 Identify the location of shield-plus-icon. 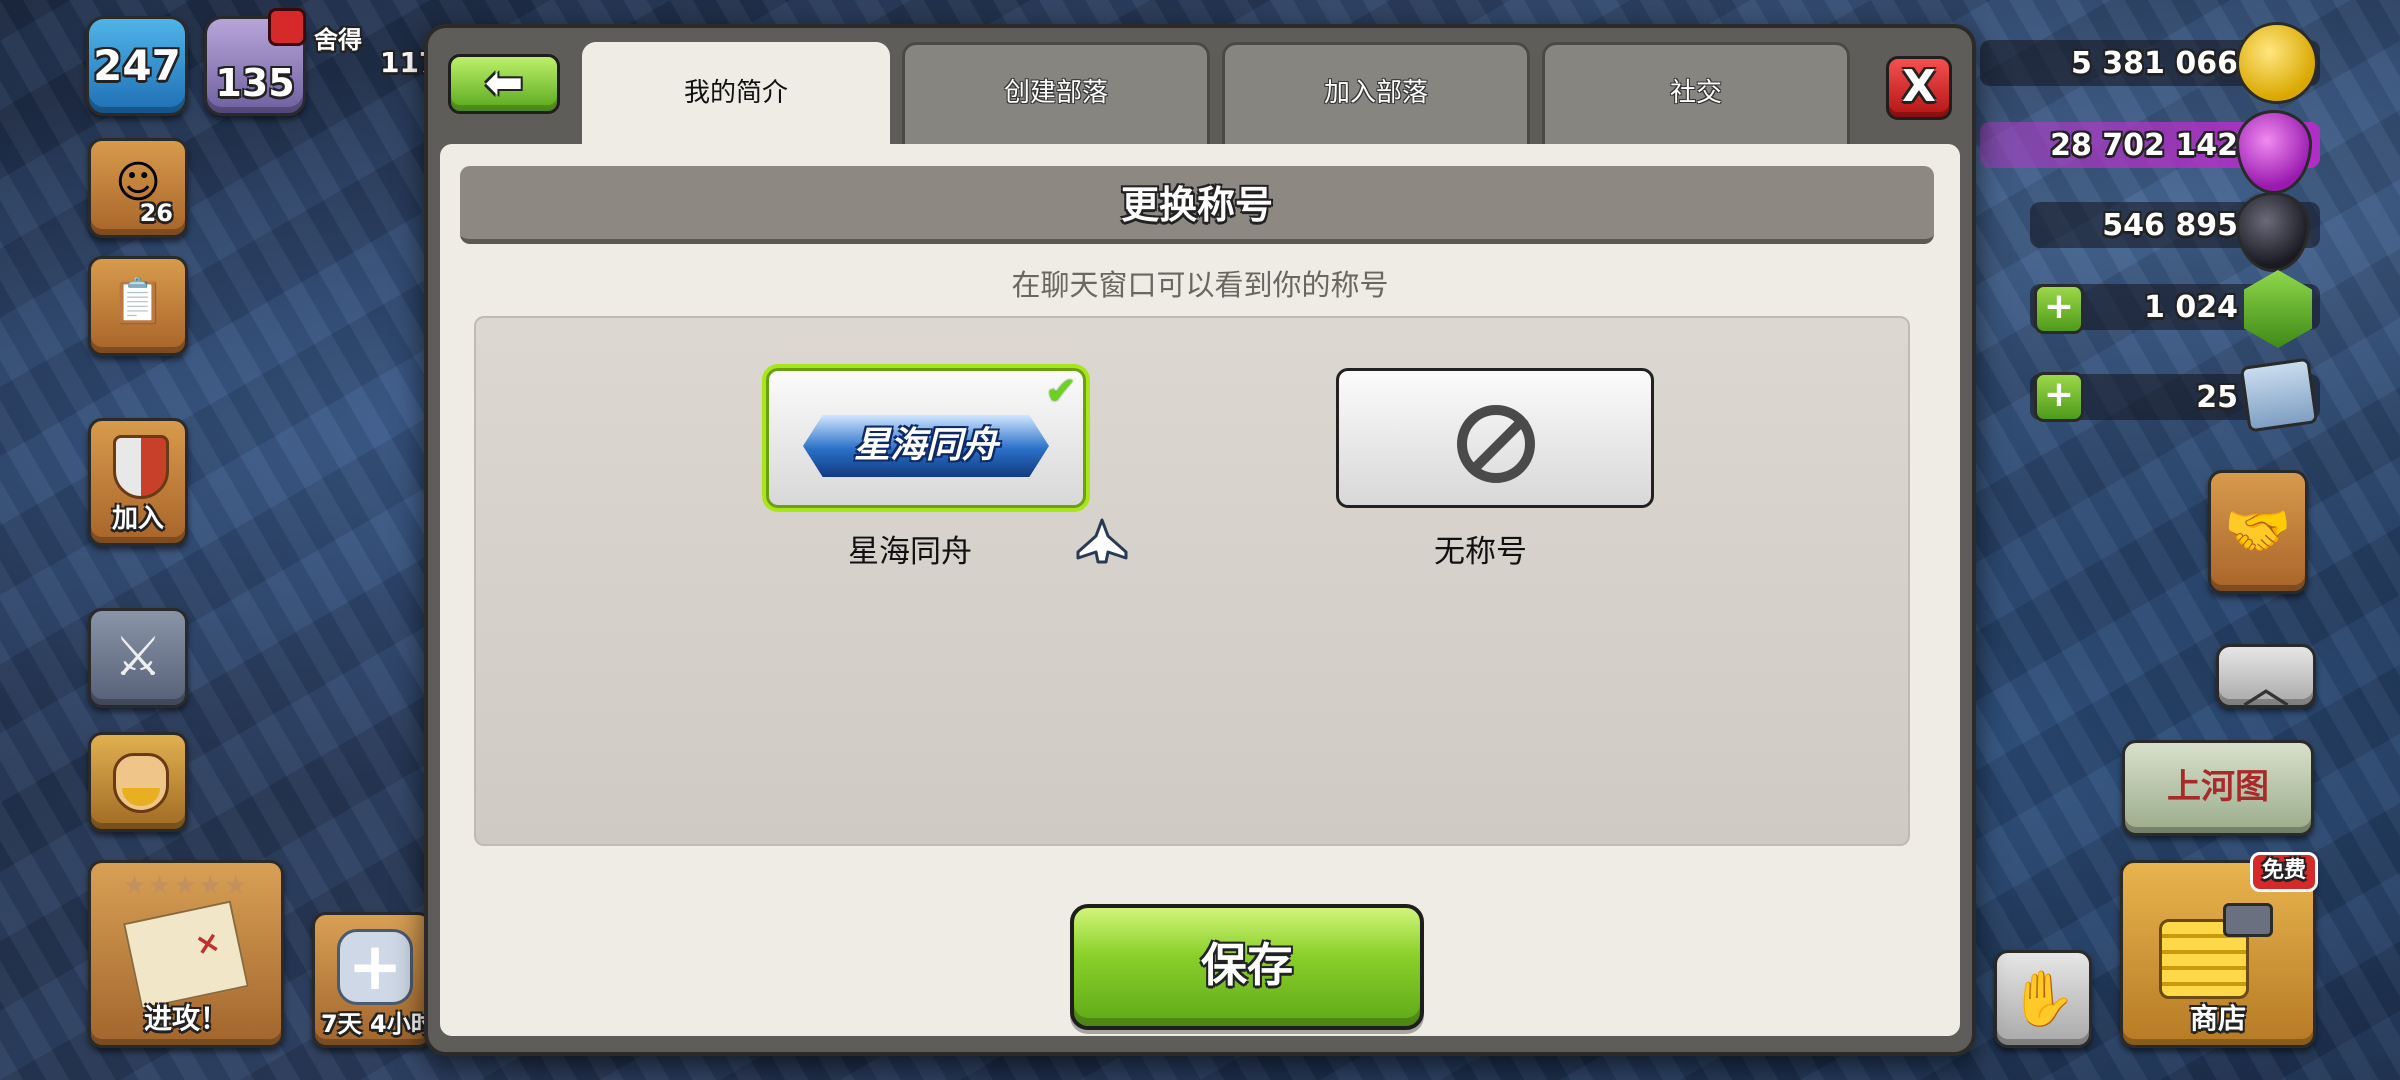
(375, 966).